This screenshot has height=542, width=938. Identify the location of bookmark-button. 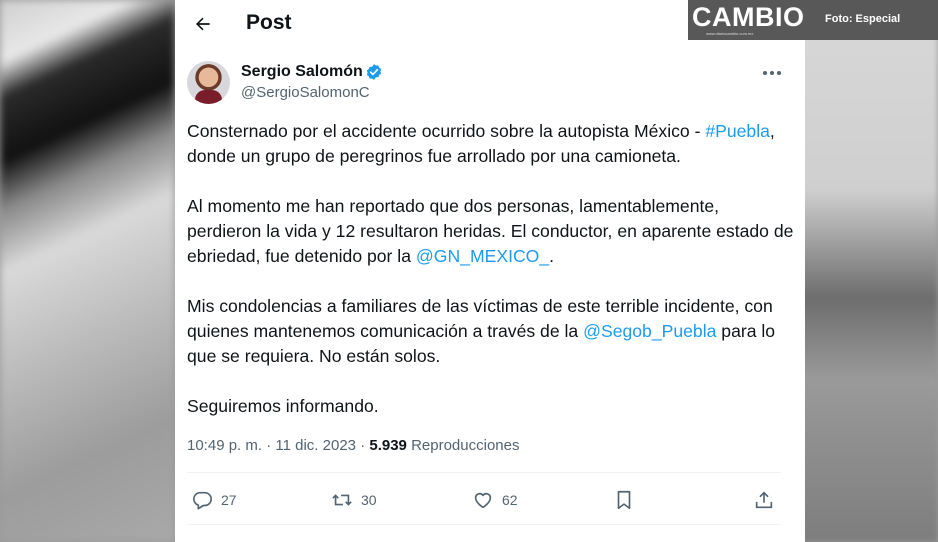
(624, 500).